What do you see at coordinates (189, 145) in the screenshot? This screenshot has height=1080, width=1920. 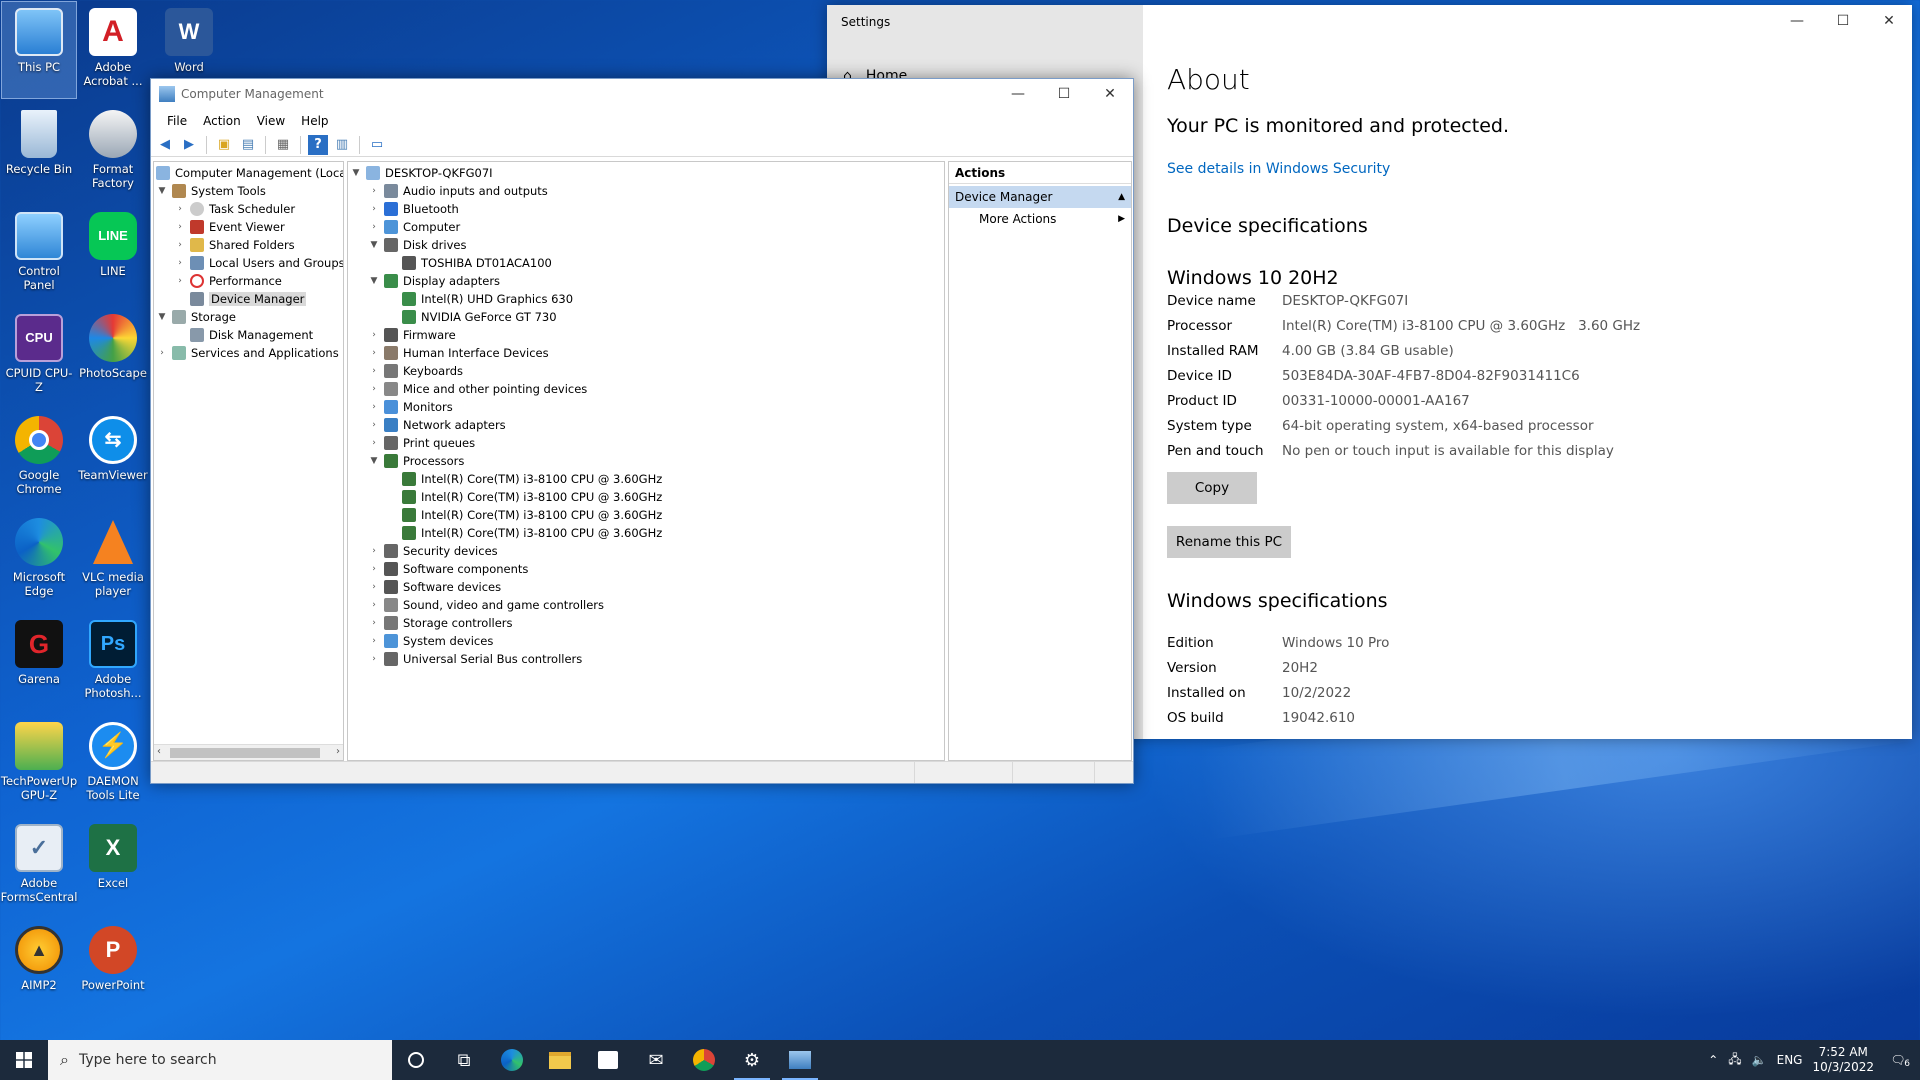 I see `forward-arrow-icon: ▶` at bounding box center [189, 145].